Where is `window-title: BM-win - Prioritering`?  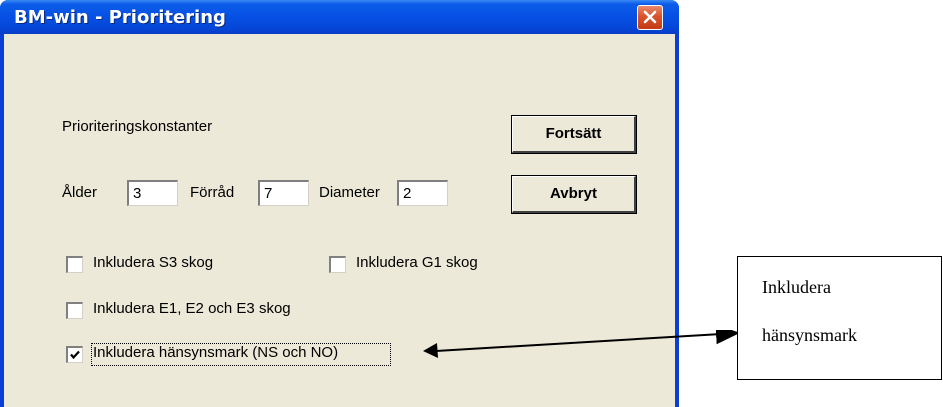 window-title: BM-win - Prioritering is located at coordinates (120, 17).